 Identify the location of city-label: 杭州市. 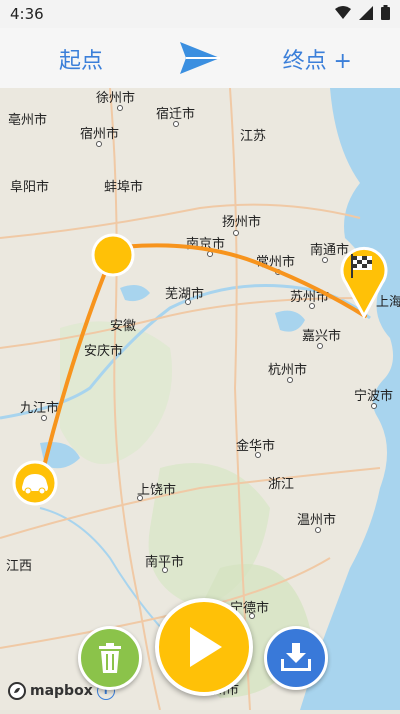
(287, 370).